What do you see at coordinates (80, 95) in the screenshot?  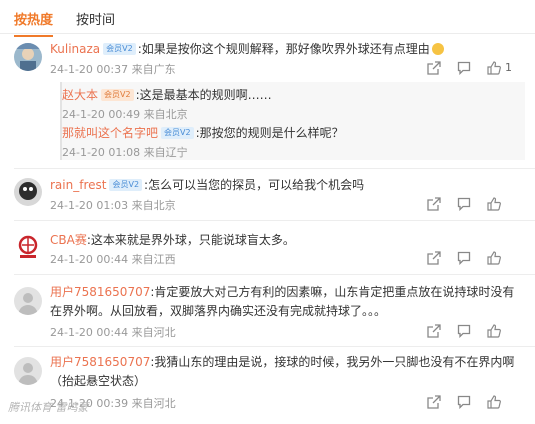 I see `username: 赵大本` at bounding box center [80, 95].